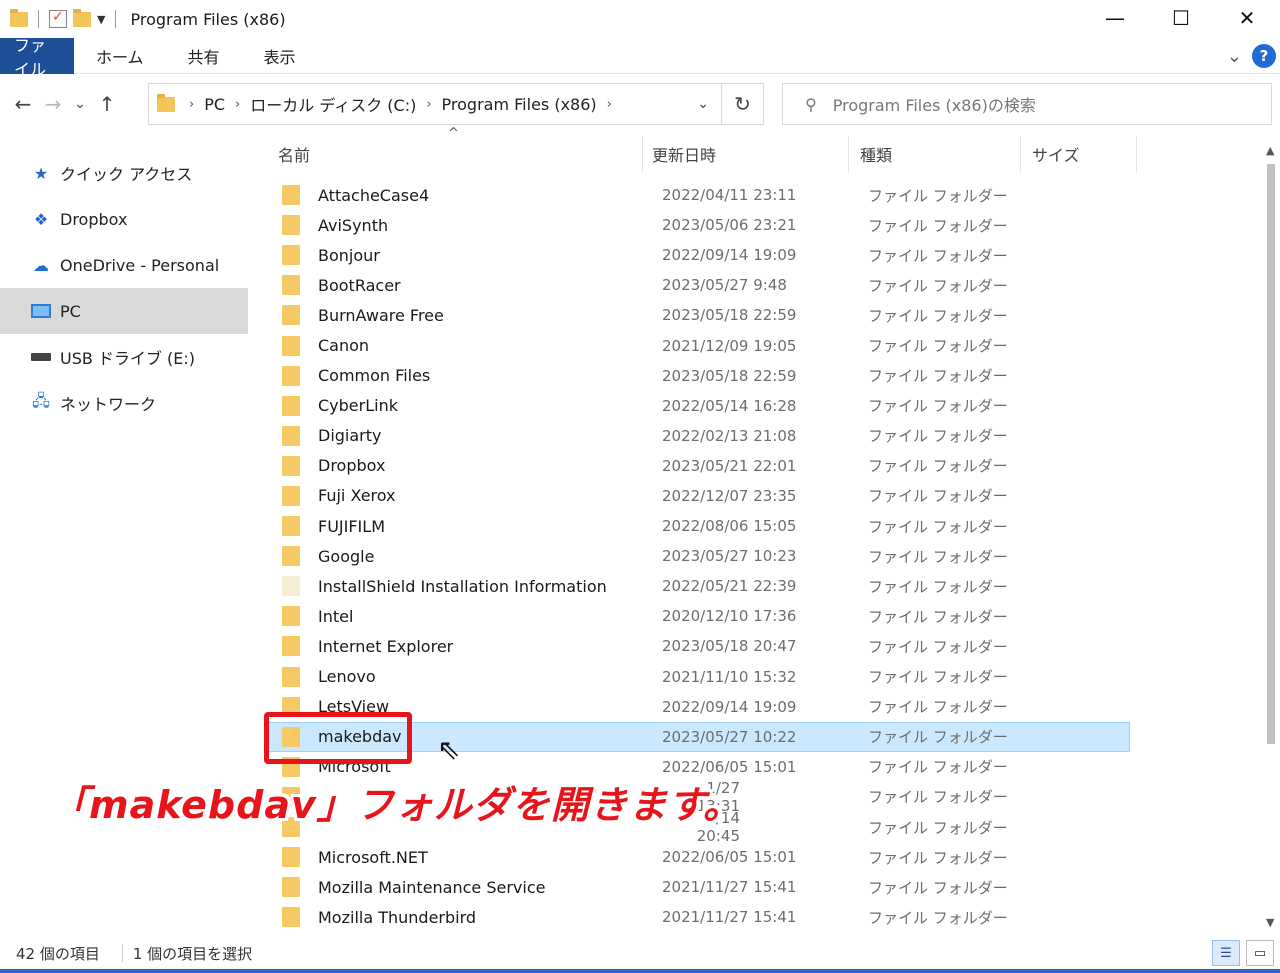 The width and height of the screenshot is (1280, 973). I want to click on expand-ribbon-icon: ⌄, so click(1234, 56).